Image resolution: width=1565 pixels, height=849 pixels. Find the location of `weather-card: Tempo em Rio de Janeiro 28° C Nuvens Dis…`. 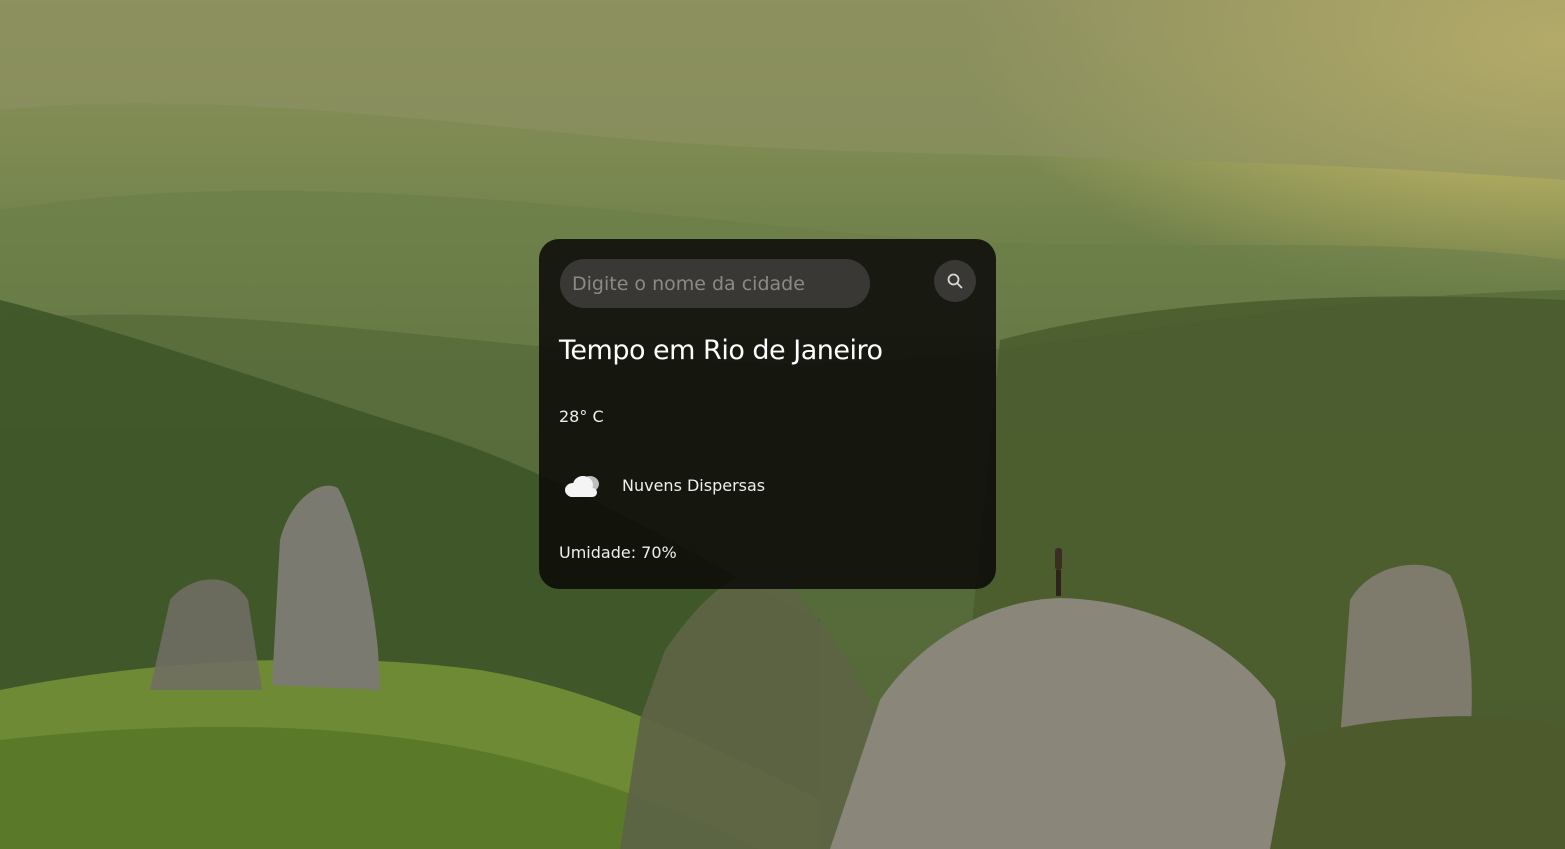

weather-card: Tempo em Rio de Janeiro 28° C Nuvens Dis… is located at coordinates (767, 414).